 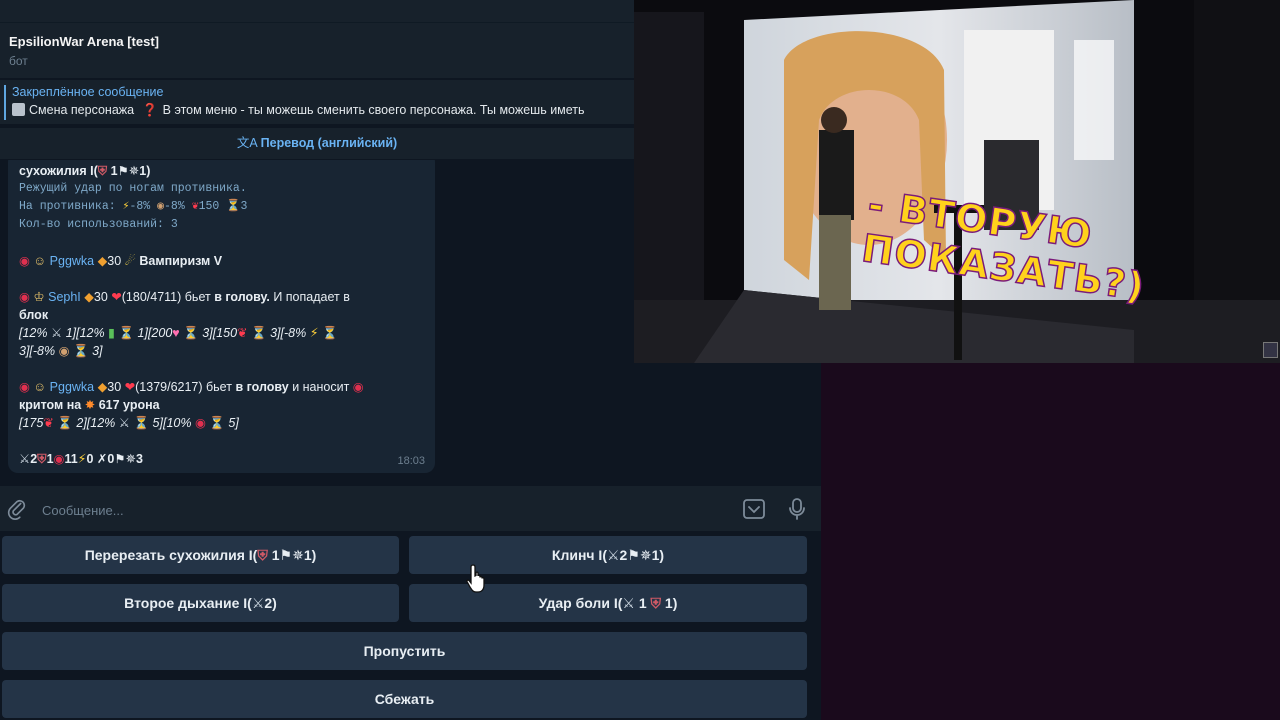 I want to click on hand-cursor-icon, so click(x=475, y=578).